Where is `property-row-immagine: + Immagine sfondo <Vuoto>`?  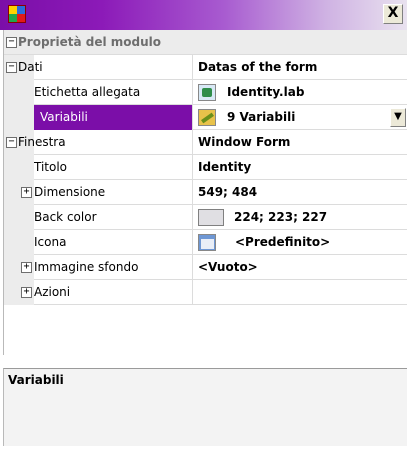 property-row-immagine: + Immagine sfondo <Vuoto> is located at coordinates (205, 267).